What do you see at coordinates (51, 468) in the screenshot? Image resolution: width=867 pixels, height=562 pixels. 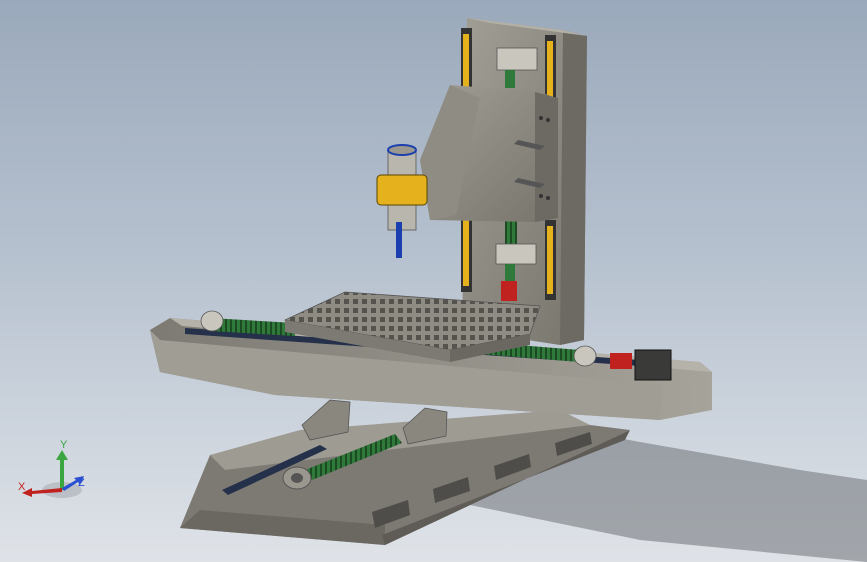 I see `coordinate-triad: X Y Z` at bounding box center [51, 468].